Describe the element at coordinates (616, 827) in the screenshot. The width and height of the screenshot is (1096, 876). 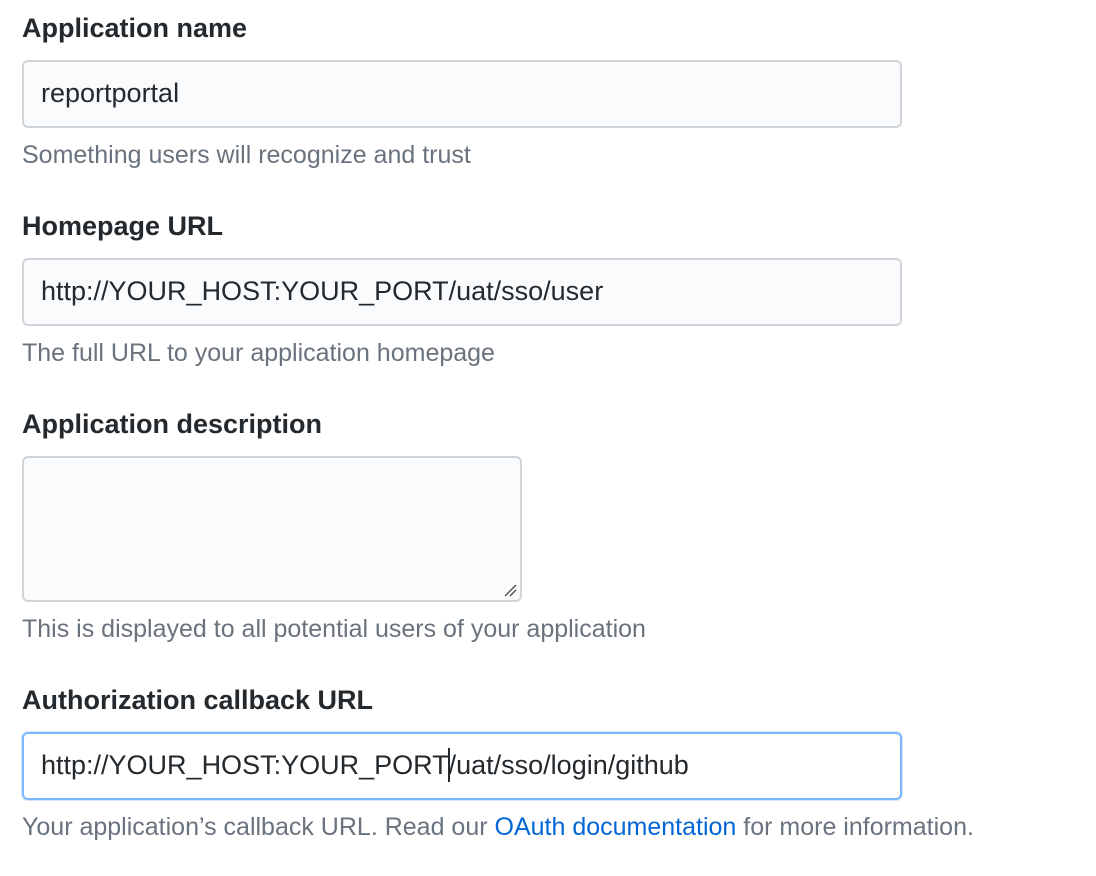
I see `oauth-documentation-link: OAuth documentation` at that location.